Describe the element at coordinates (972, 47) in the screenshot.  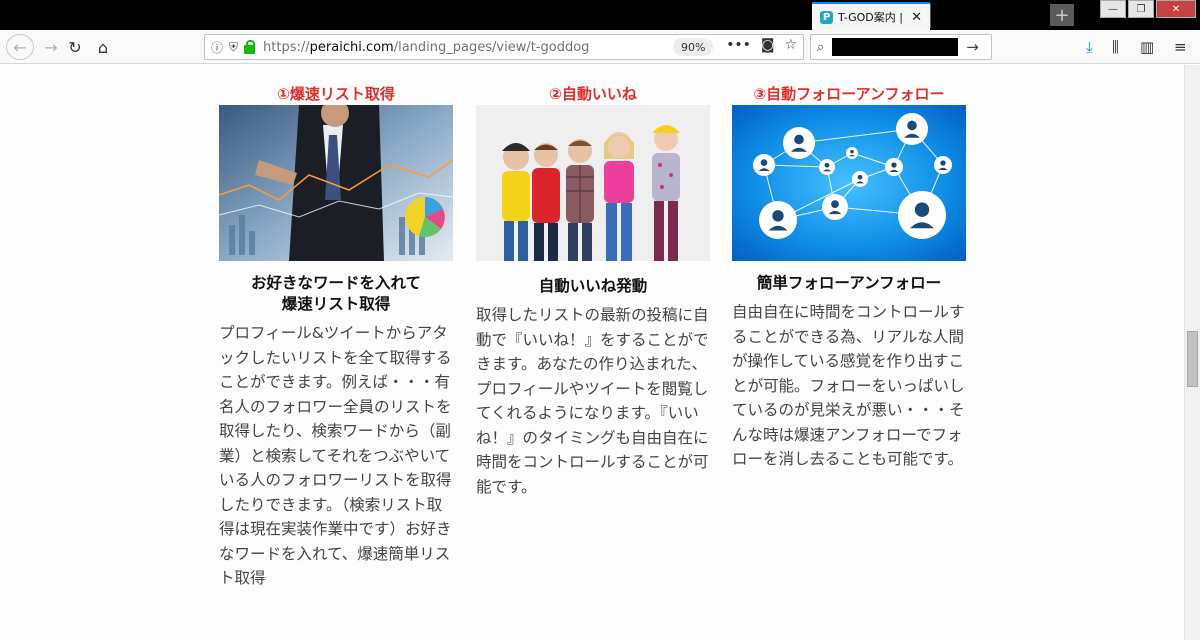
I see `search-go-icon: →` at that location.